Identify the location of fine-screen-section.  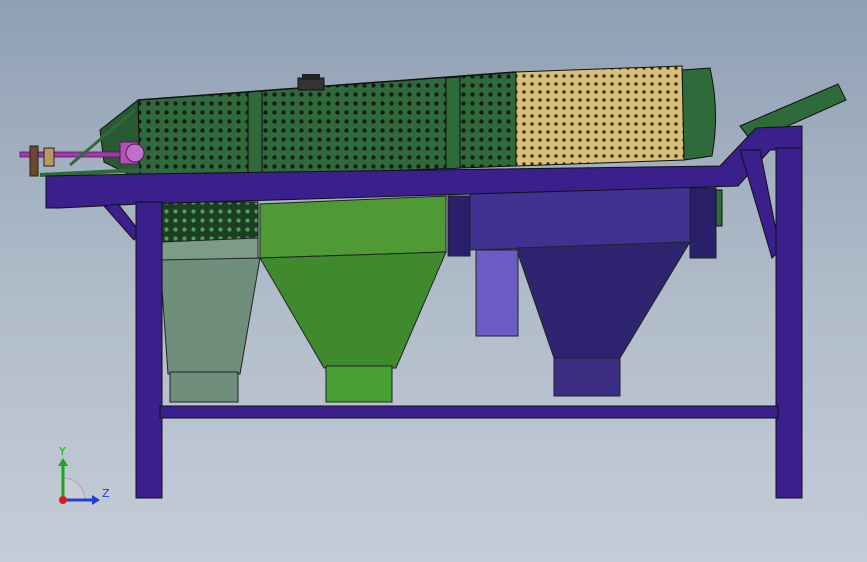
(600, 116).